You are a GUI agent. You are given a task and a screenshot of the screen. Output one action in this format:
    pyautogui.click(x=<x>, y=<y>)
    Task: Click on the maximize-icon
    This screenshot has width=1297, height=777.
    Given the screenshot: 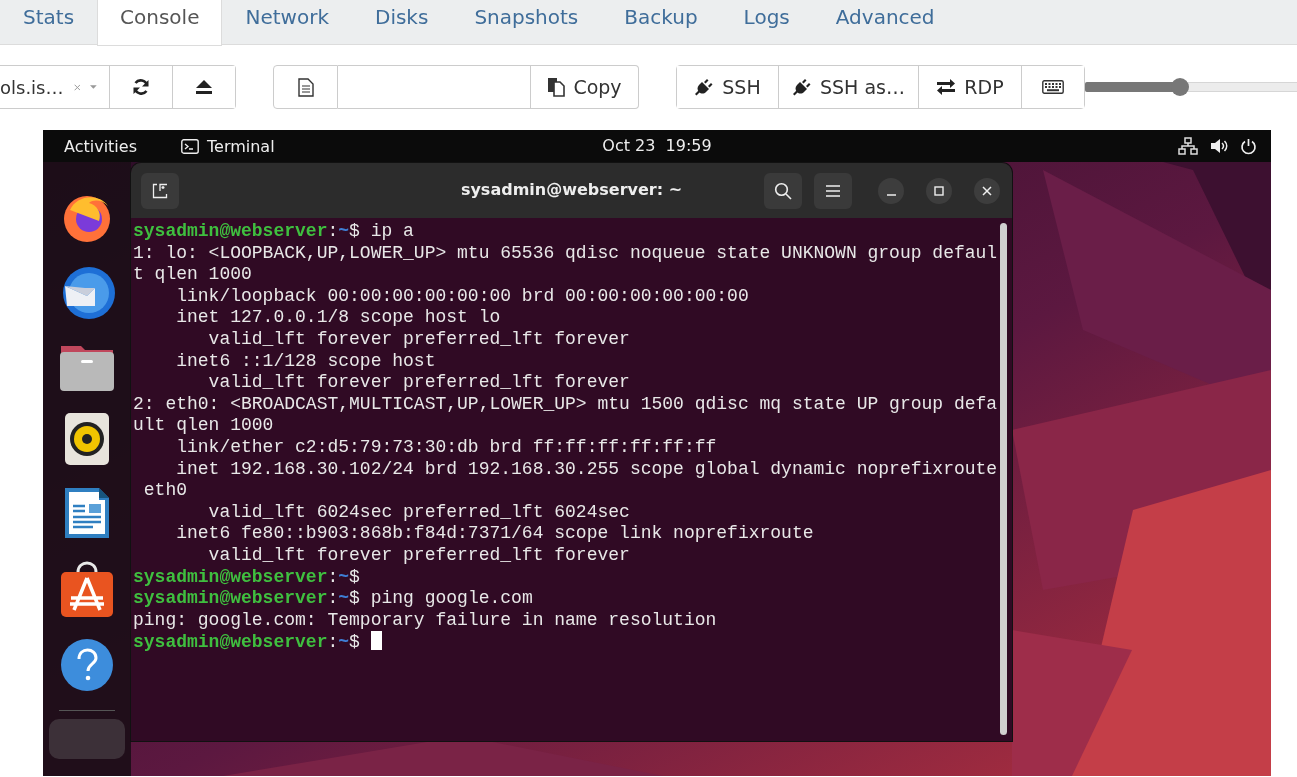 What is the action you would take?
    pyautogui.click(x=939, y=190)
    